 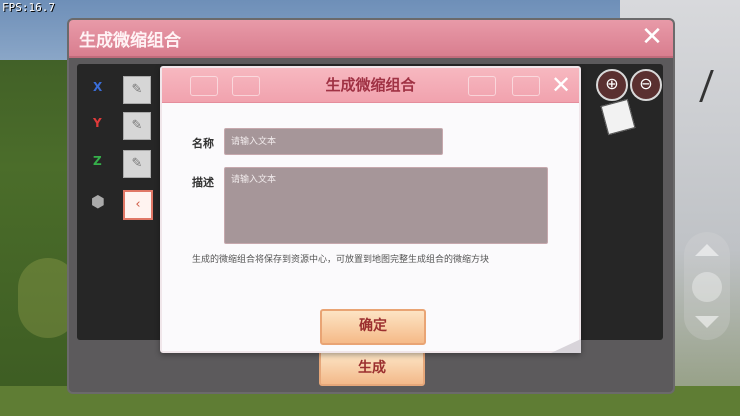 I want to click on description-input: 请输入文本, so click(x=386, y=205).